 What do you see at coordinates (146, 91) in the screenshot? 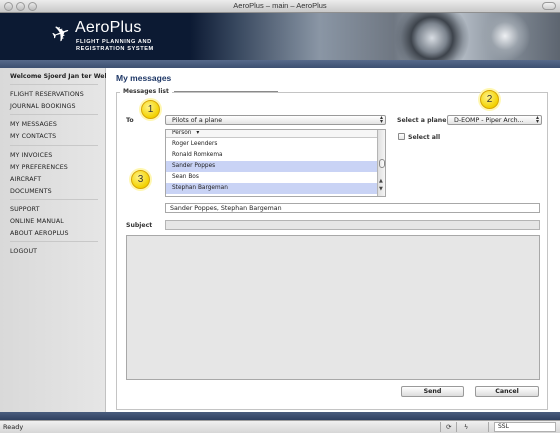
I see `messages-list-legend: Messages list` at bounding box center [146, 91].